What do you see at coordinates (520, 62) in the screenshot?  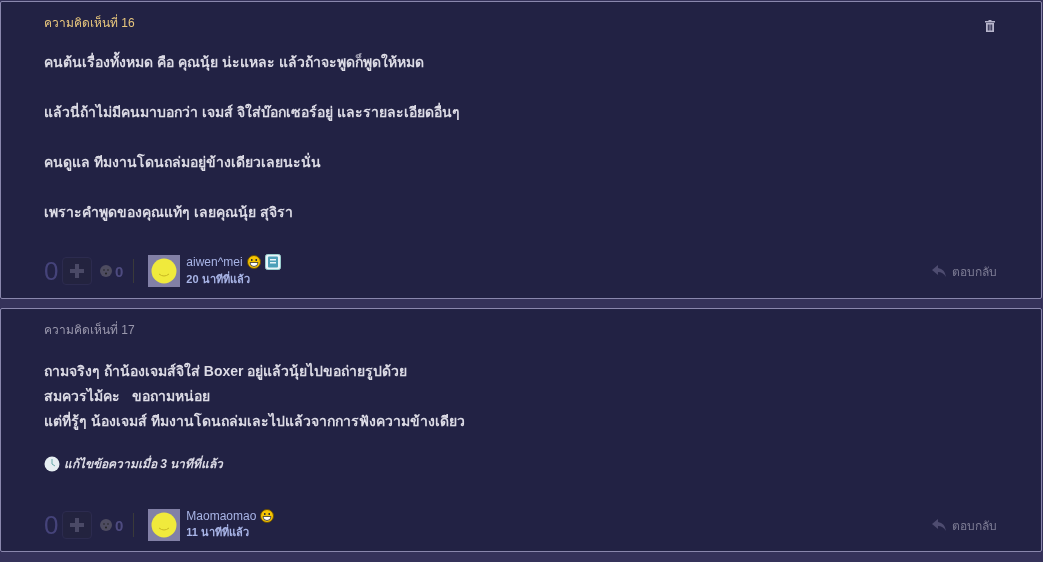 I see `comment-text: คนต้นเรื่องทั้งหมด คือ คุณนุ้ย น่ะแหละ แล้วถ้าจะพูดก็พูดให้หมด` at bounding box center [520, 62].